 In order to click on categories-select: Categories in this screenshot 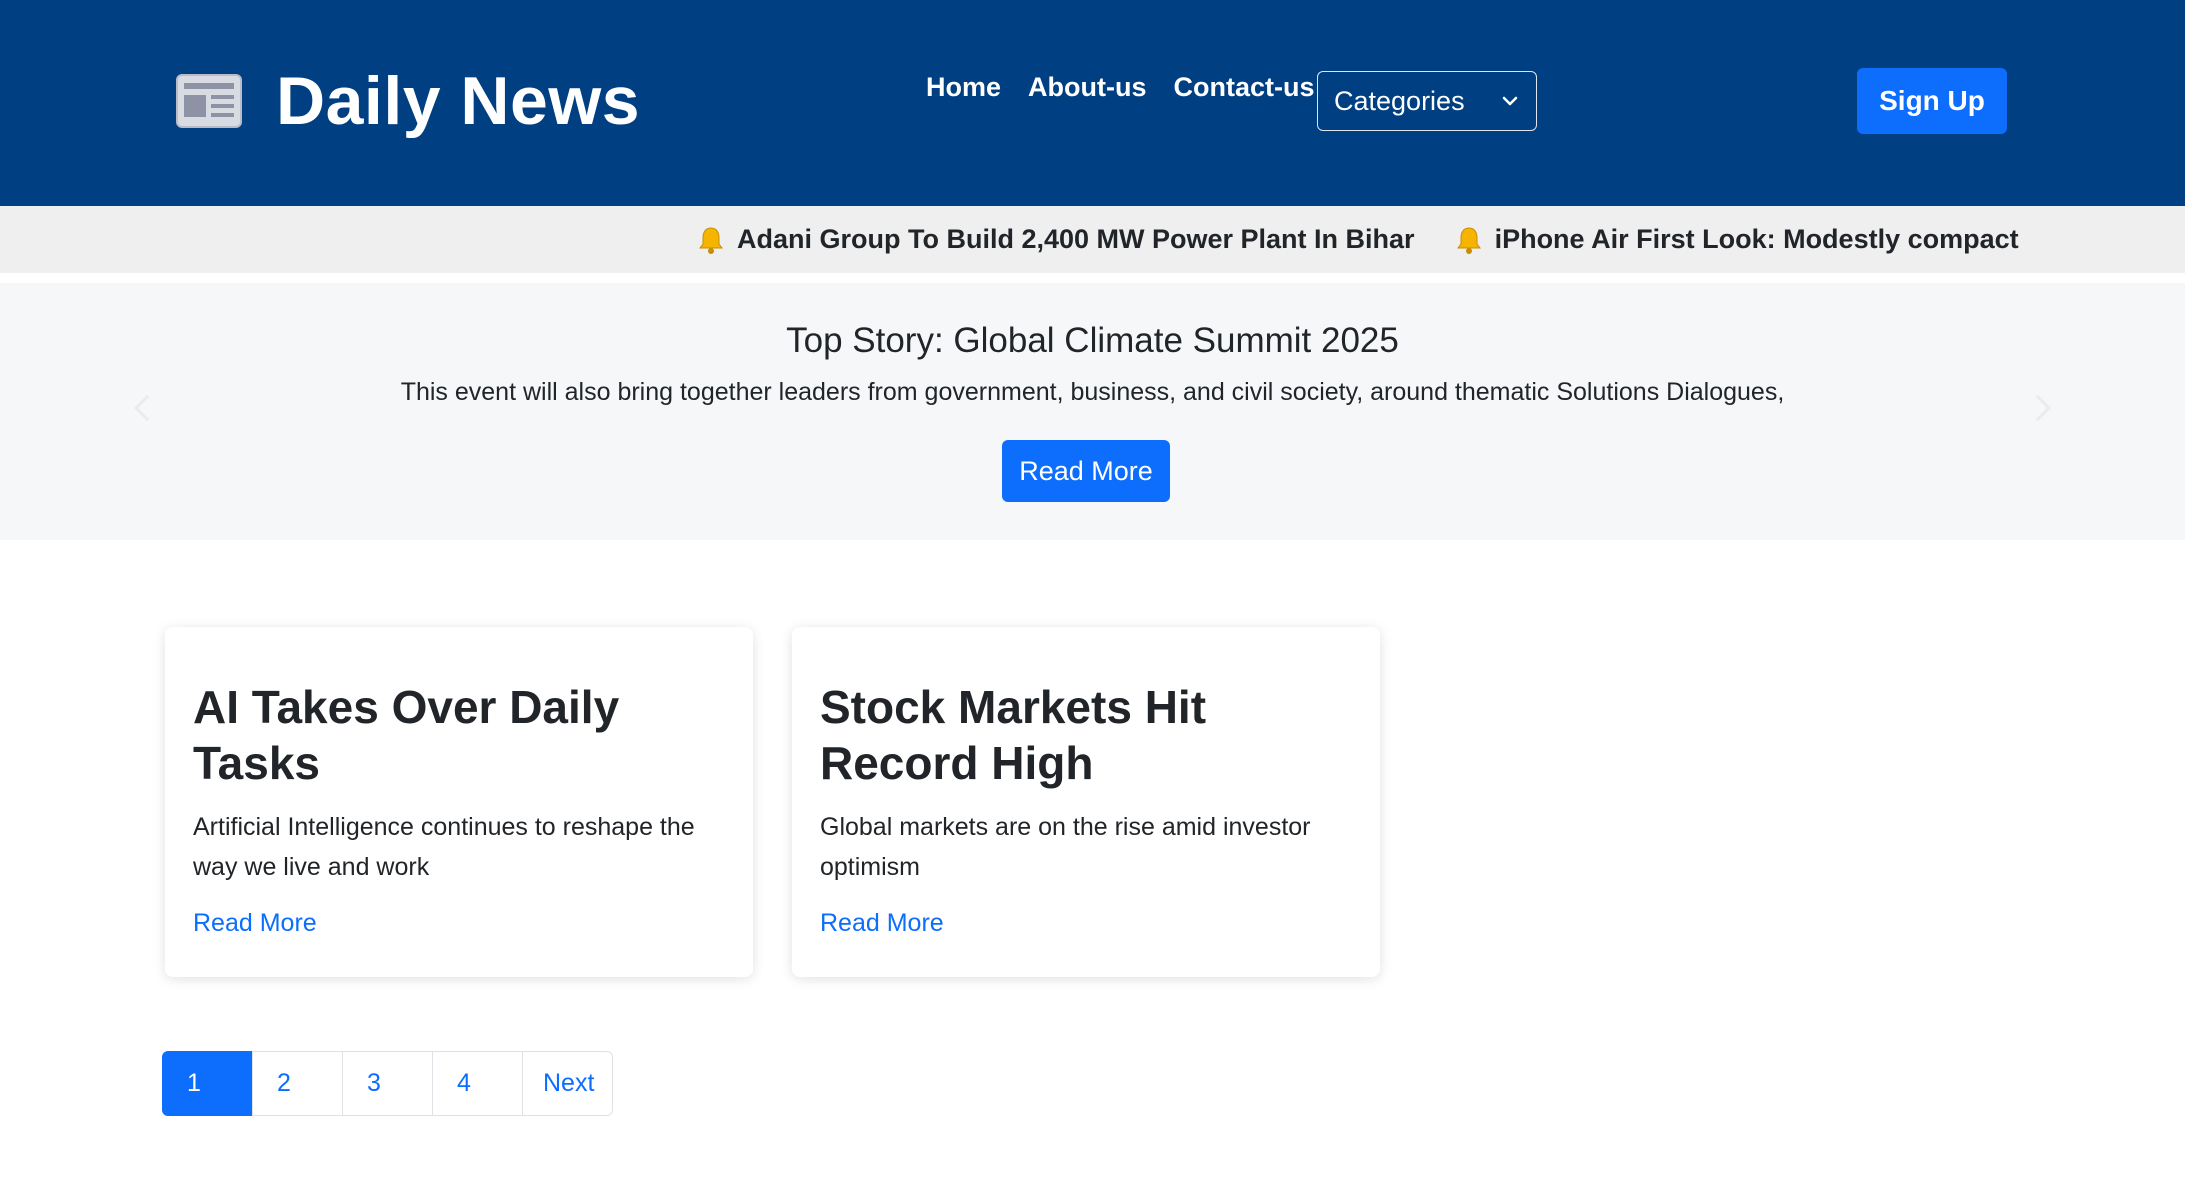, I will do `click(1427, 101)`.